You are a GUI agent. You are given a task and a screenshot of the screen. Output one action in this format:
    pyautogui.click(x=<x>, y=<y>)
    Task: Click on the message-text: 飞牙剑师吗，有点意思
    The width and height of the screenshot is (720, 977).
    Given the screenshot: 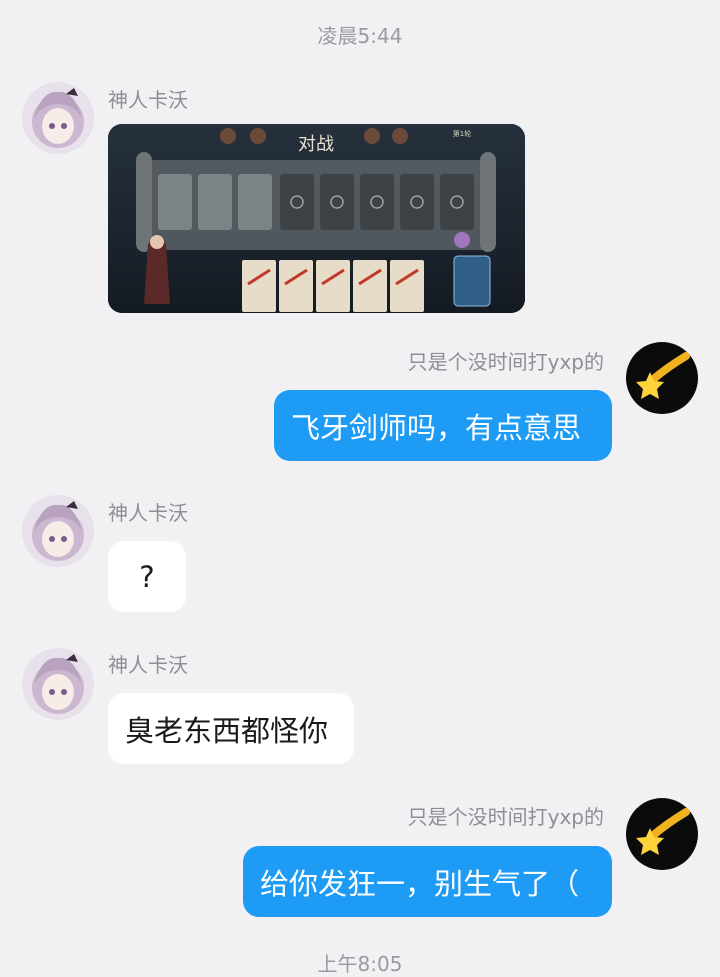 What is the action you would take?
    pyautogui.click(x=436, y=427)
    